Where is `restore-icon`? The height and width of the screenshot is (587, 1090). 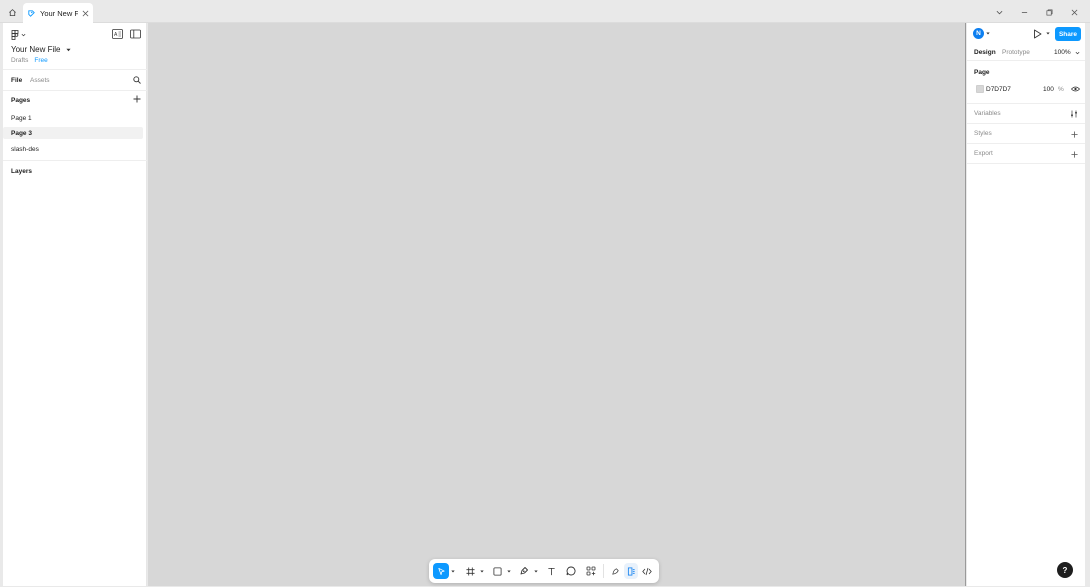
restore-icon is located at coordinates (1049, 12).